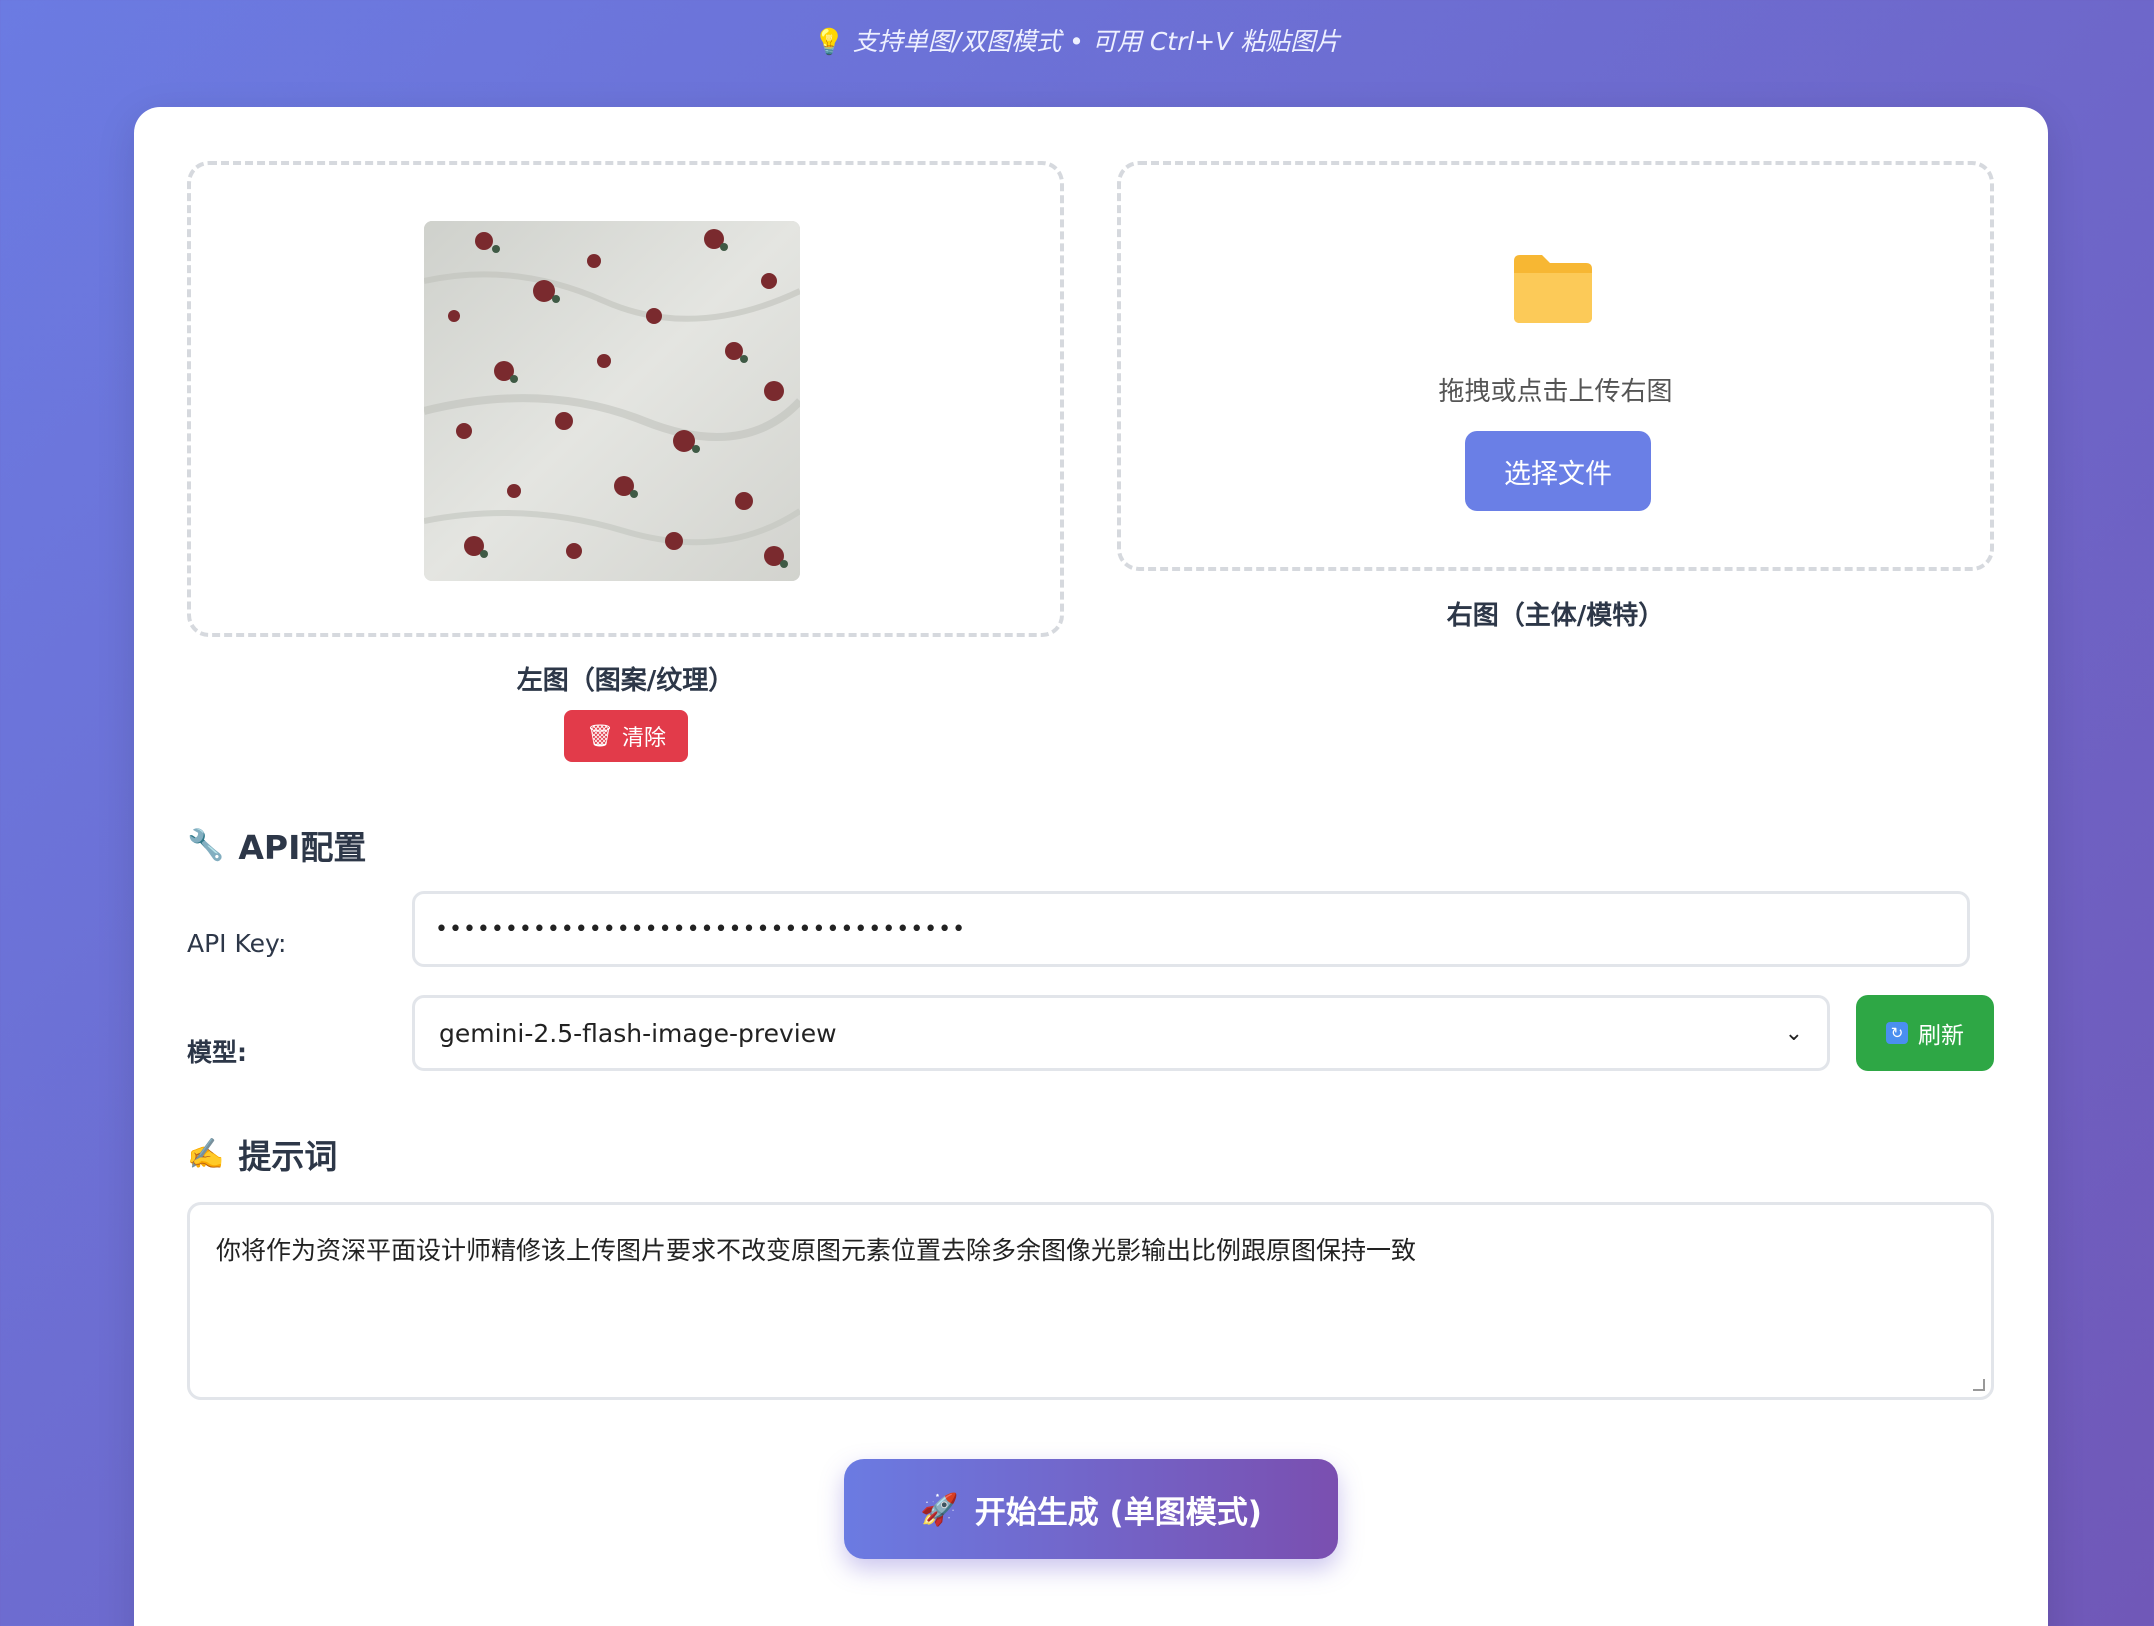 The height and width of the screenshot is (1626, 2154). Describe the element at coordinates (1553, 289) in the screenshot. I see `folder-icon` at that location.